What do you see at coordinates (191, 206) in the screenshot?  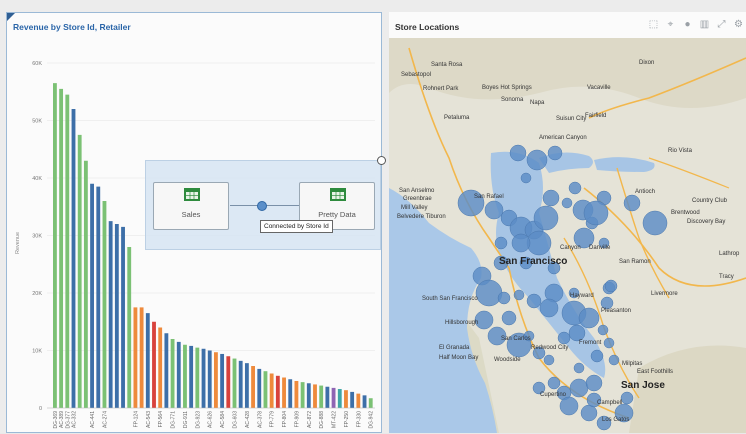 I see `source-node-sales: Sales` at bounding box center [191, 206].